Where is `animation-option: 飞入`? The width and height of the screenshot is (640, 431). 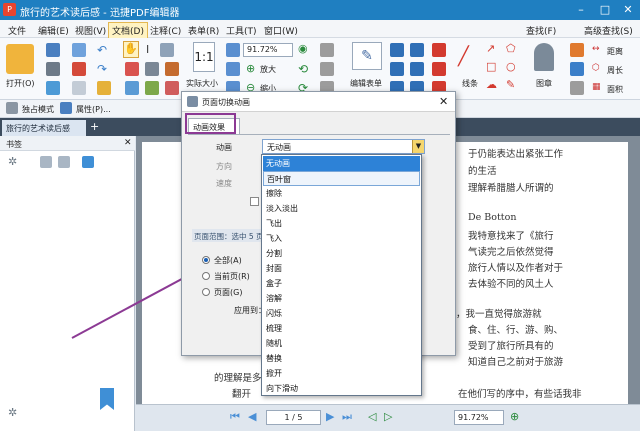
animation-option: 飞入 is located at coordinates (341, 238).